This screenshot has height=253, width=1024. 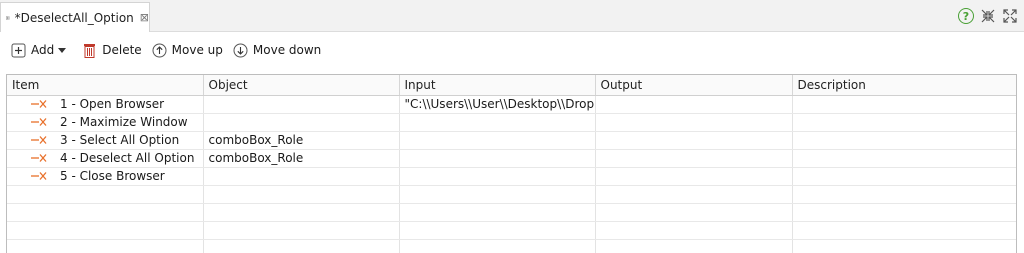 What do you see at coordinates (497, 104) in the screenshot?
I see `cell-input: "C:\\Users\\User\\Desktop\\DropDow` at bounding box center [497, 104].